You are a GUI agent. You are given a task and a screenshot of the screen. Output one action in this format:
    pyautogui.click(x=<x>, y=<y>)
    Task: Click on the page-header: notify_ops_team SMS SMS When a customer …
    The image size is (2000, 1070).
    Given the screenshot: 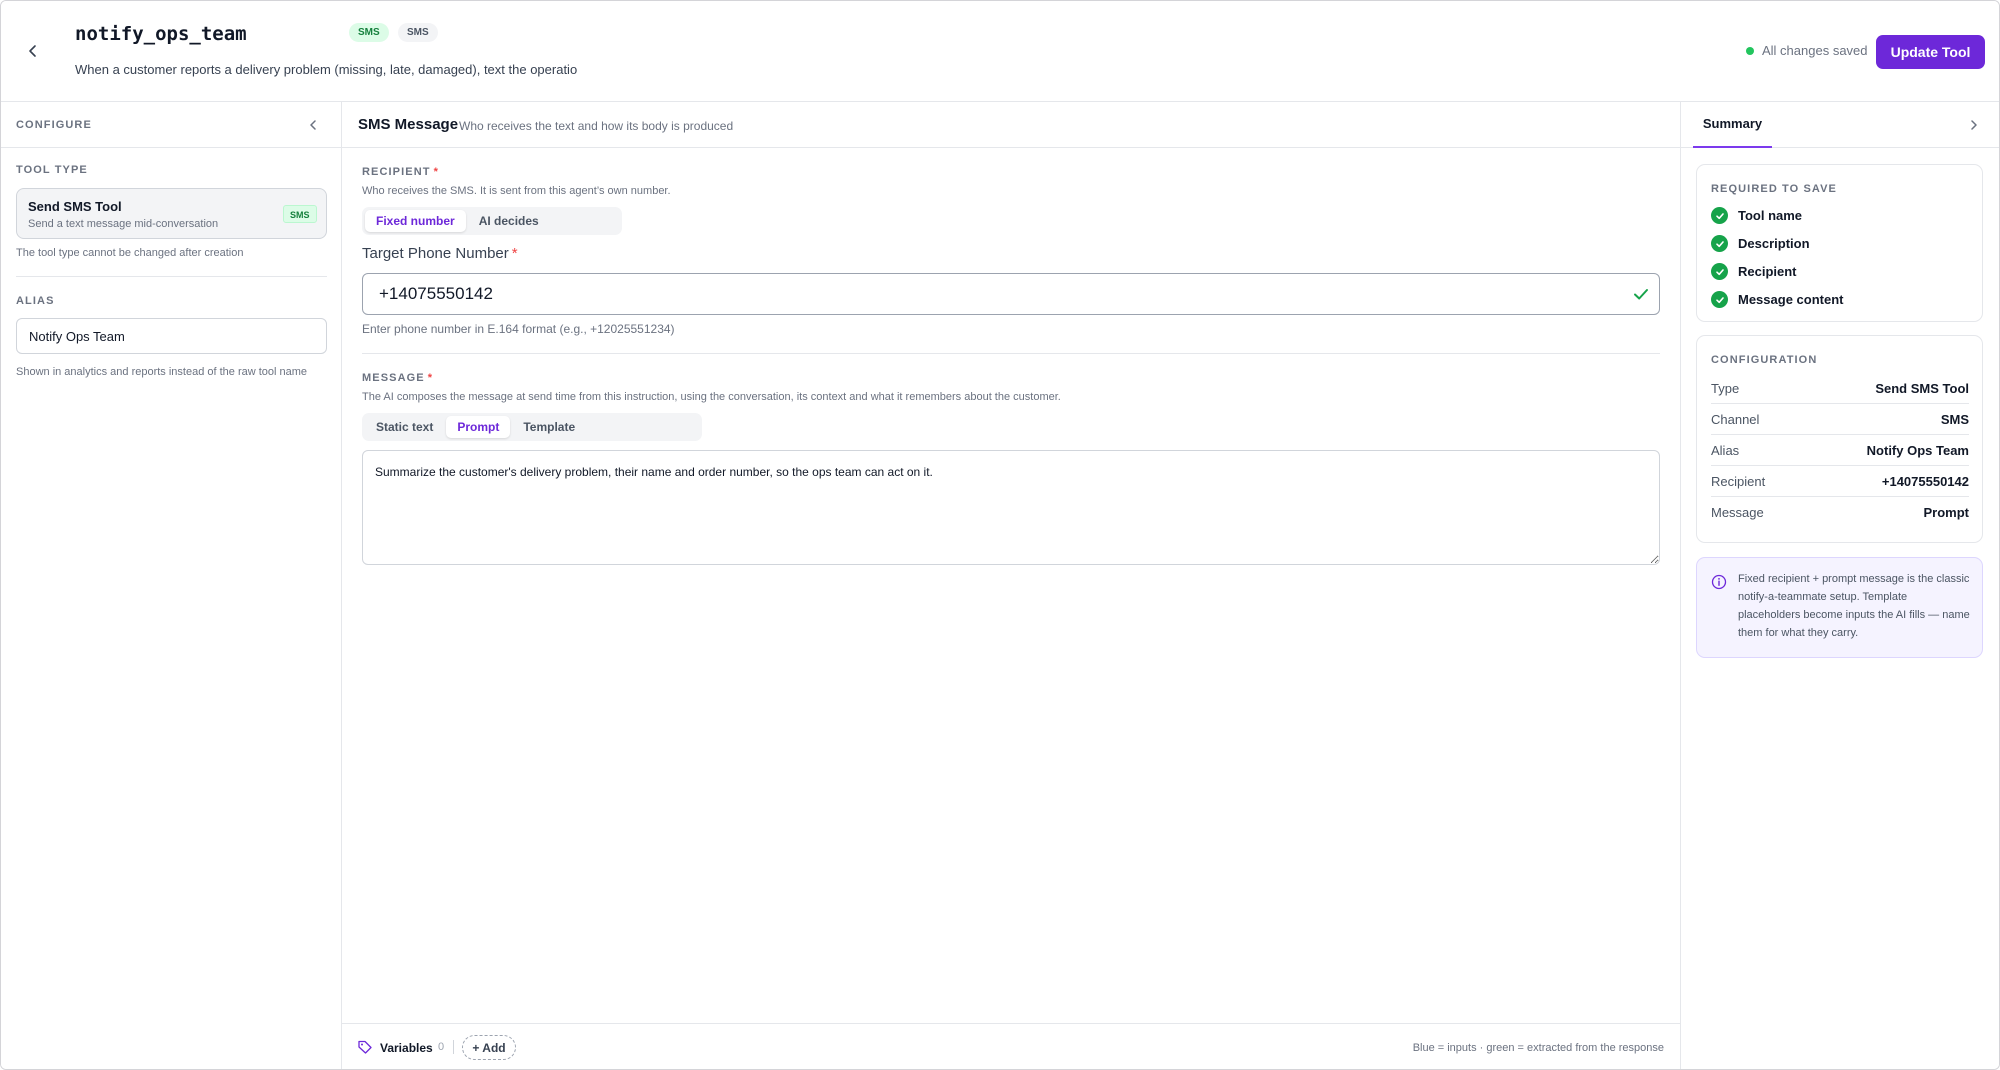 What is the action you would take?
    pyautogui.click(x=1000, y=51)
    